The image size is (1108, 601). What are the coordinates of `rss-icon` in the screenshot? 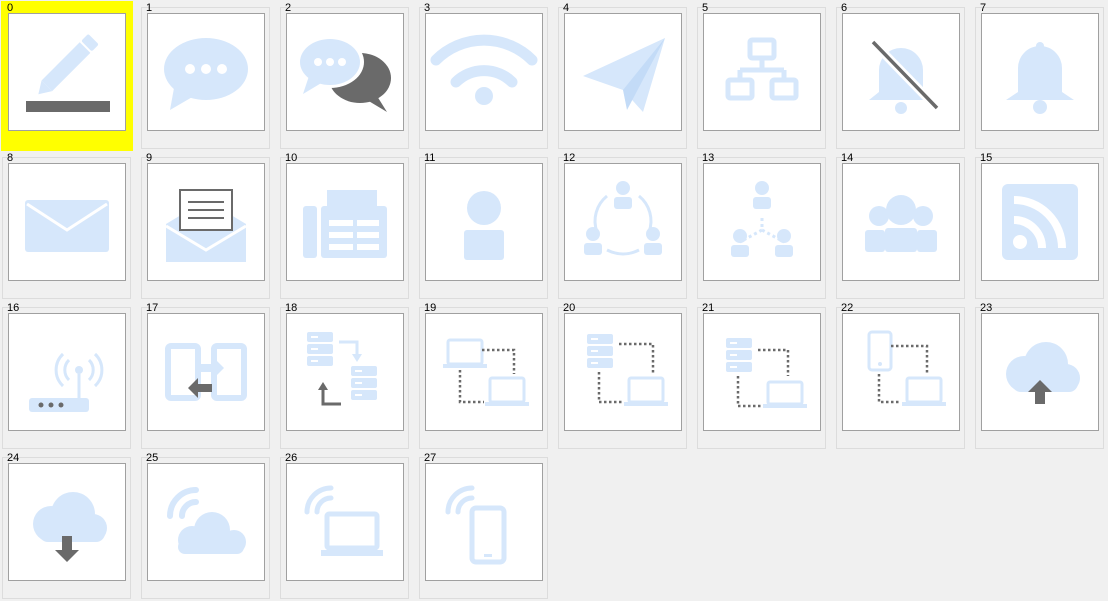 It's located at (1040, 222).